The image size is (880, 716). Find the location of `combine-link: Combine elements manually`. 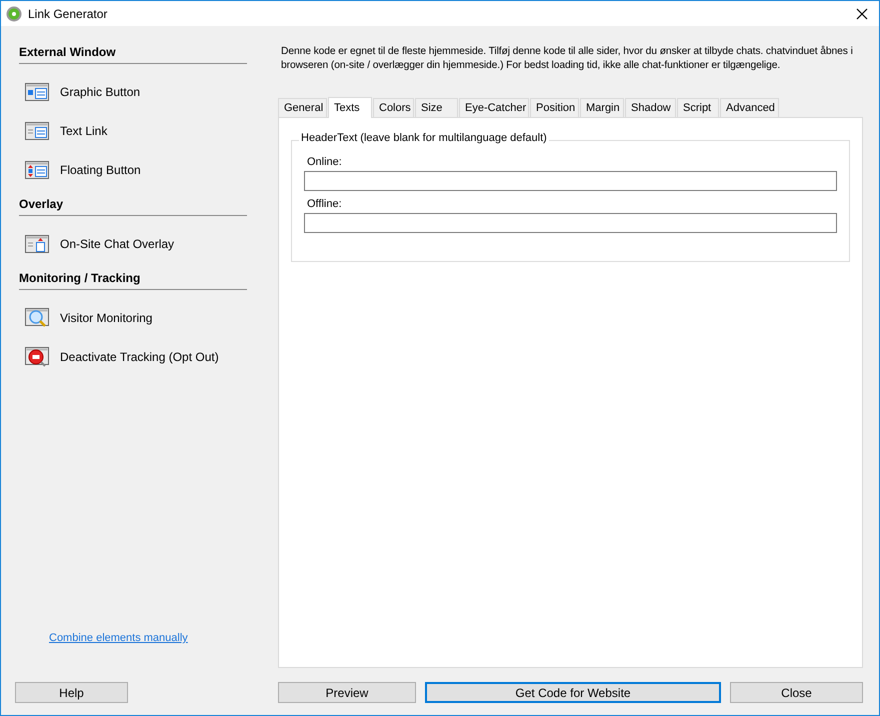

combine-link: Combine elements manually is located at coordinates (118, 638).